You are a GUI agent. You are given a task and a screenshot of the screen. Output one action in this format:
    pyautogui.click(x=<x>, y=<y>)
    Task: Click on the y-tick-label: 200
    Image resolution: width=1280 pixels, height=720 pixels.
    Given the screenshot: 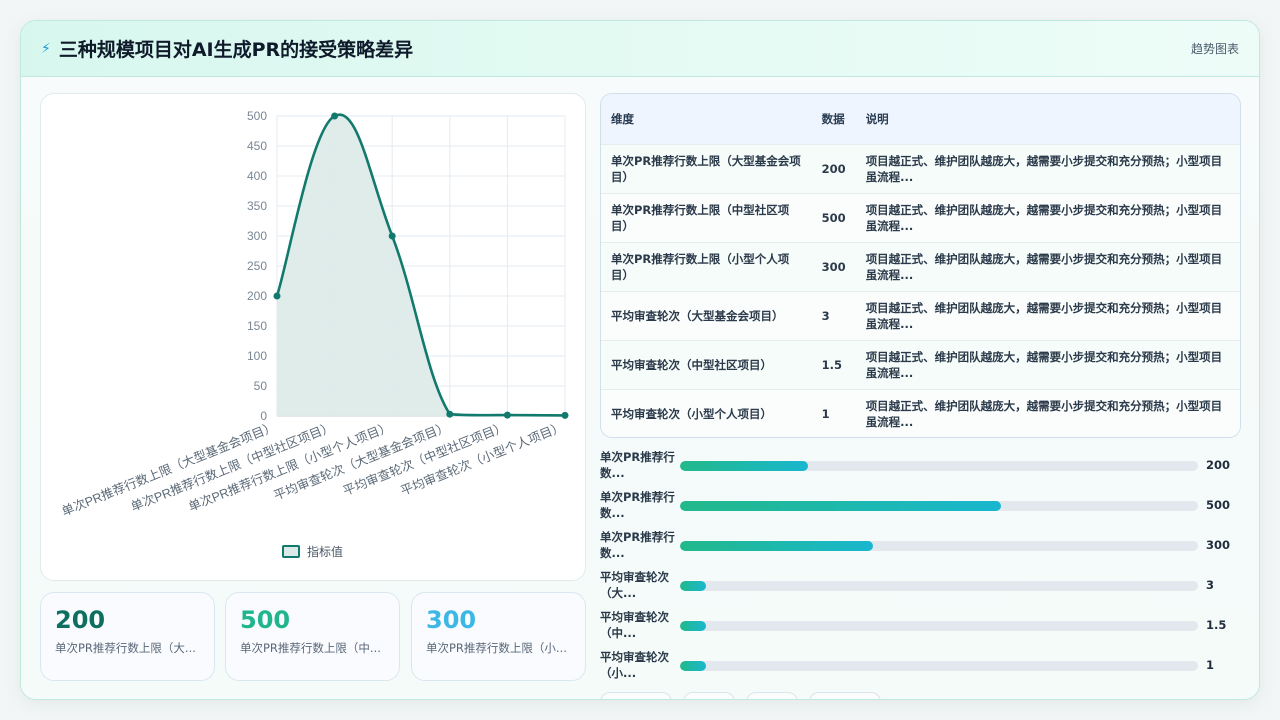 What is the action you would take?
    pyautogui.click(x=257, y=296)
    